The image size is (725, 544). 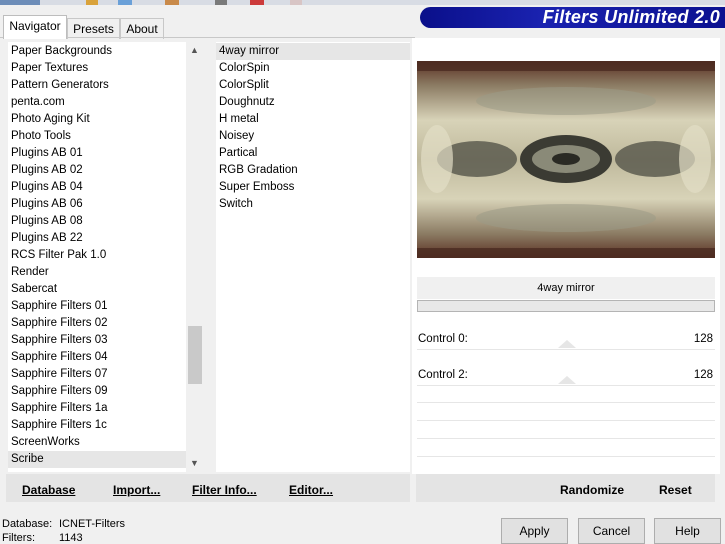 I want to click on preview-image, so click(x=566, y=159).